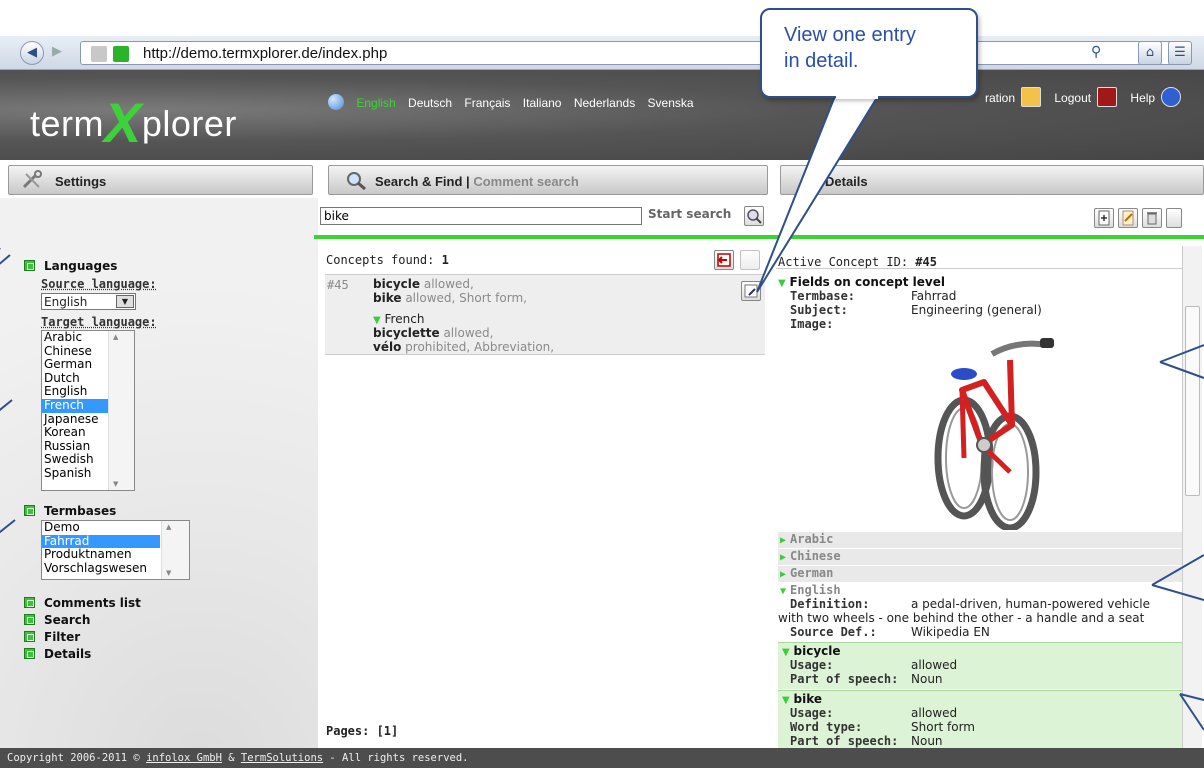  I want to click on help-link: Help, so click(1142, 98).